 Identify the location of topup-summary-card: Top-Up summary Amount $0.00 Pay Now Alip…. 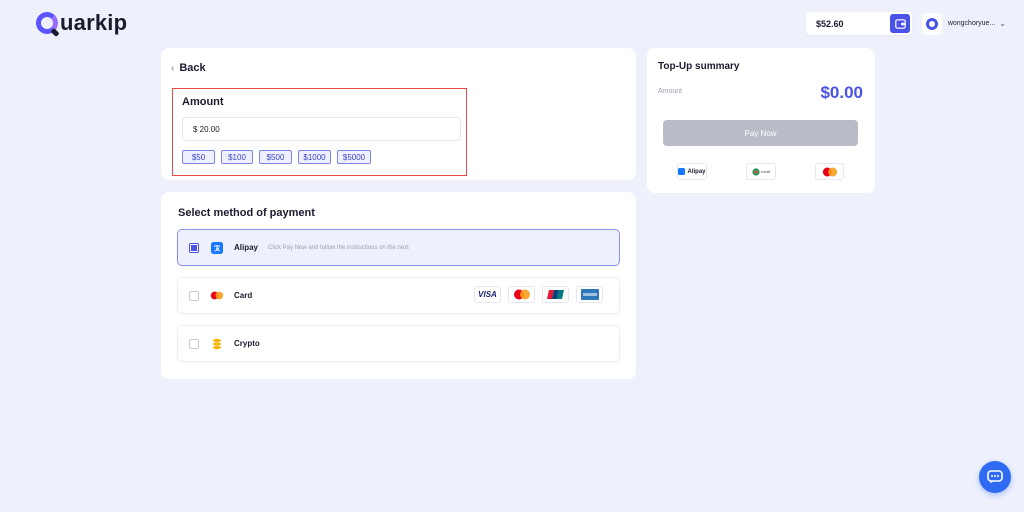
(761, 120).